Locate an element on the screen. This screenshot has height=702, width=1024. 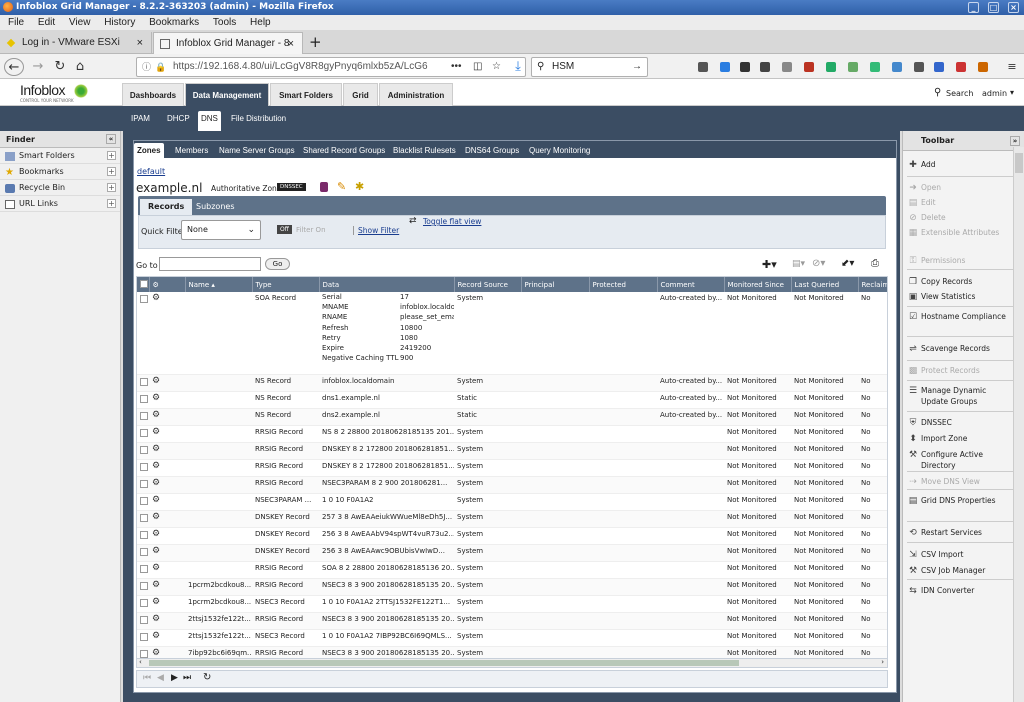
next-page-icon: ▶ is located at coordinates (174, 678).